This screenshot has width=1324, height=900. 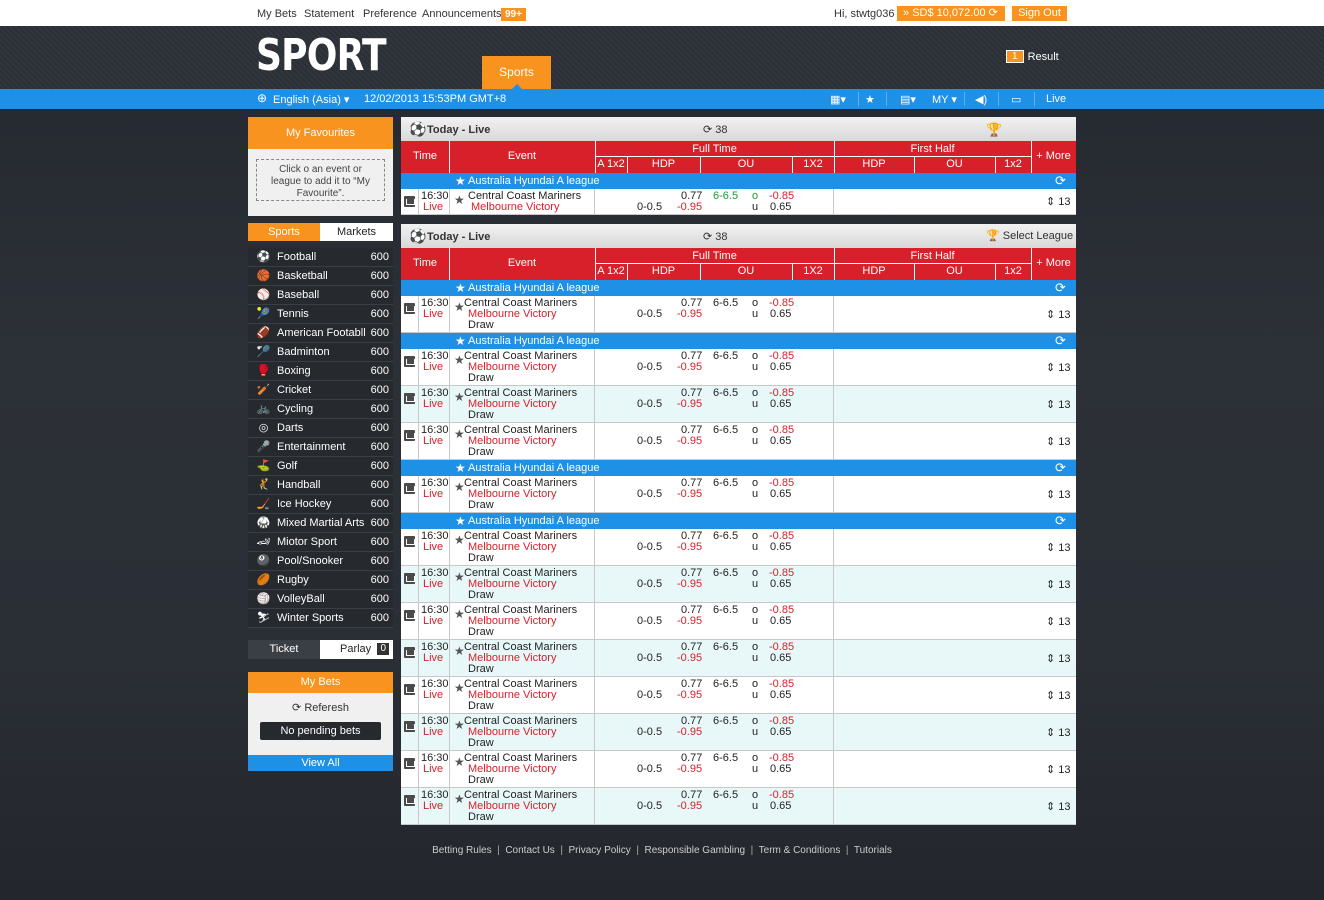 I want to click on footer-link: Term & Conditions, so click(x=800, y=850).